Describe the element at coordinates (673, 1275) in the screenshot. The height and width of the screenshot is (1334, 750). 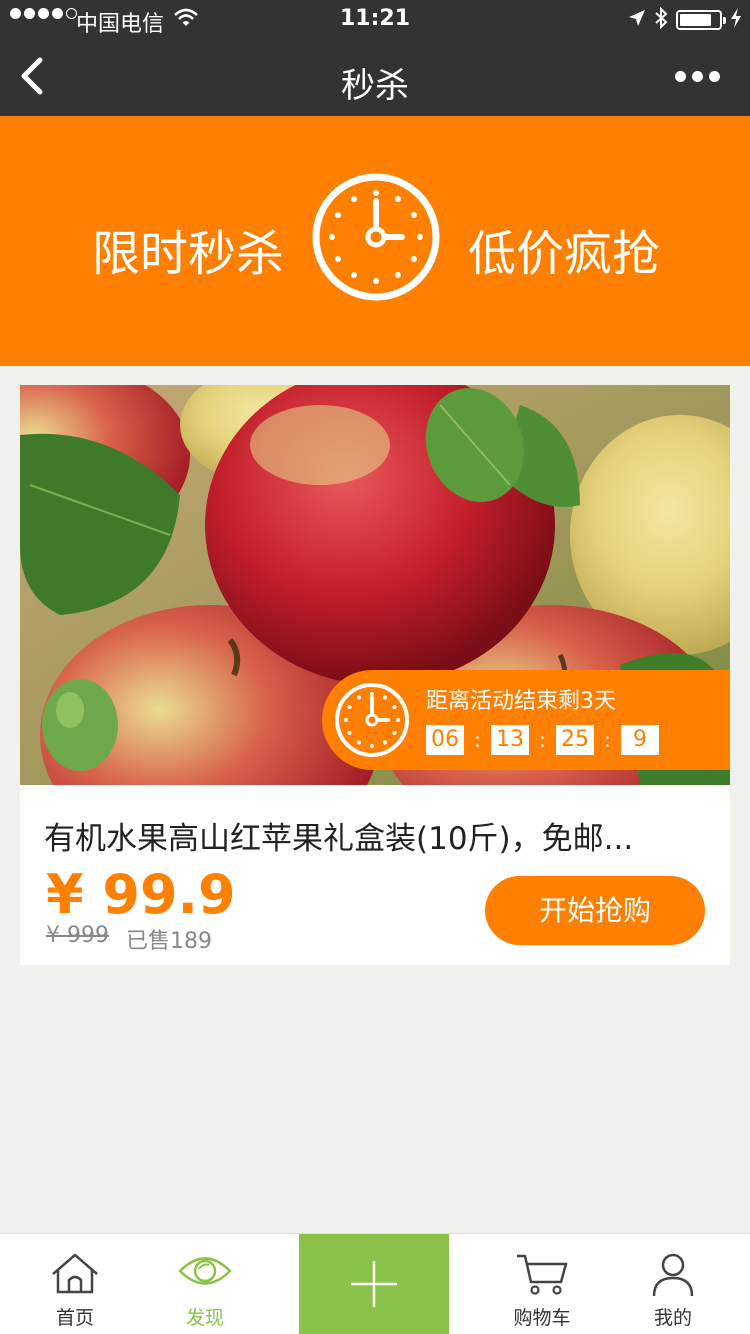
I see `user-icon` at that location.